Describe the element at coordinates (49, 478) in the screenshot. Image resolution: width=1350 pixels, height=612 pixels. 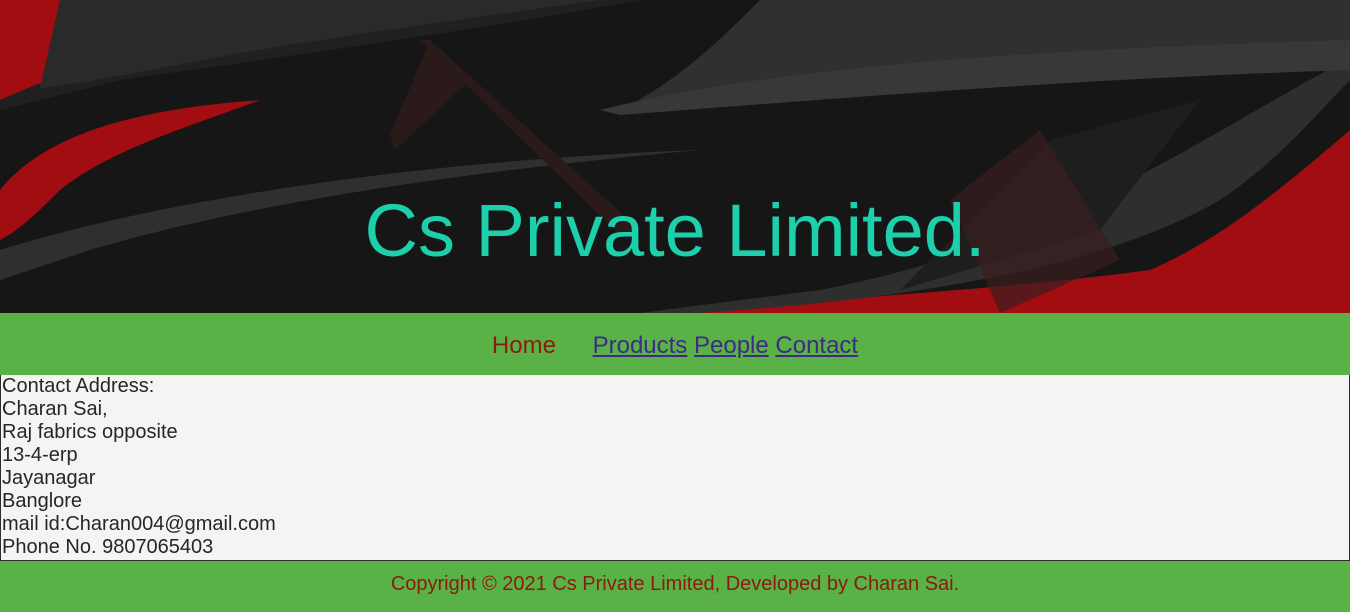
I see `contact-area: Jayanagar` at that location.